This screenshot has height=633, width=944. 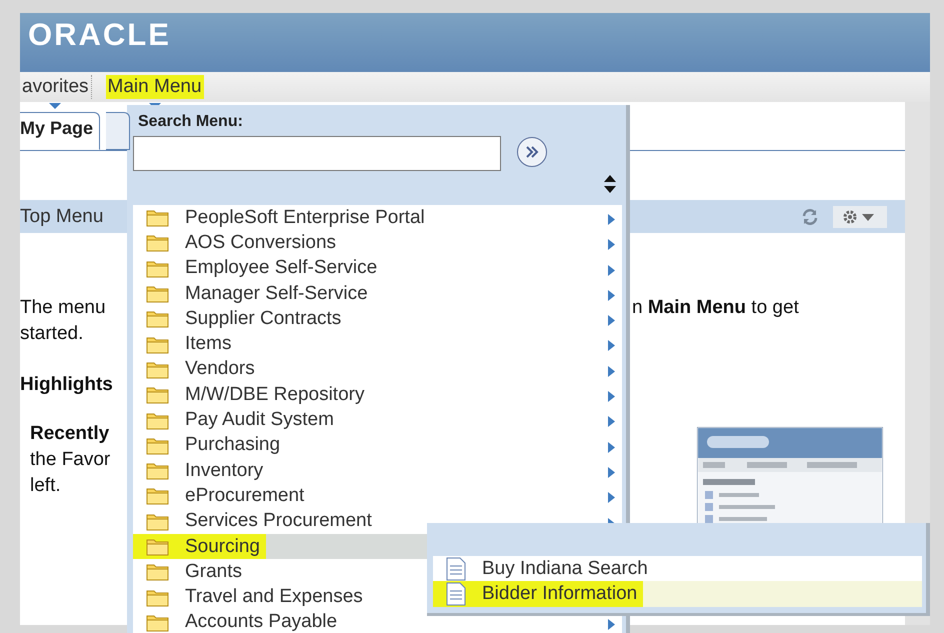 I want to click on section-subheading: Recently, so click(x=70, y=434).